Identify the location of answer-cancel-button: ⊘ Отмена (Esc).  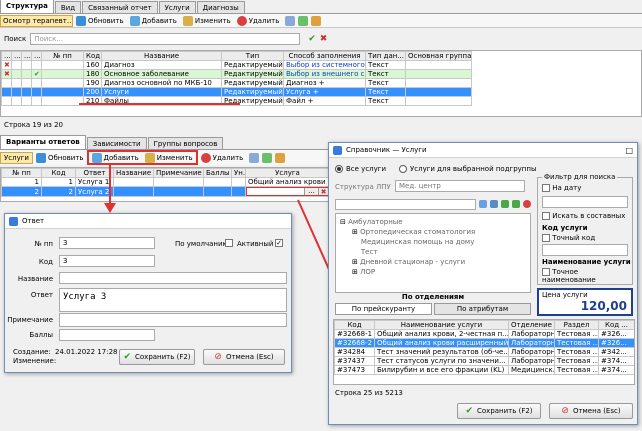
(244, 357).